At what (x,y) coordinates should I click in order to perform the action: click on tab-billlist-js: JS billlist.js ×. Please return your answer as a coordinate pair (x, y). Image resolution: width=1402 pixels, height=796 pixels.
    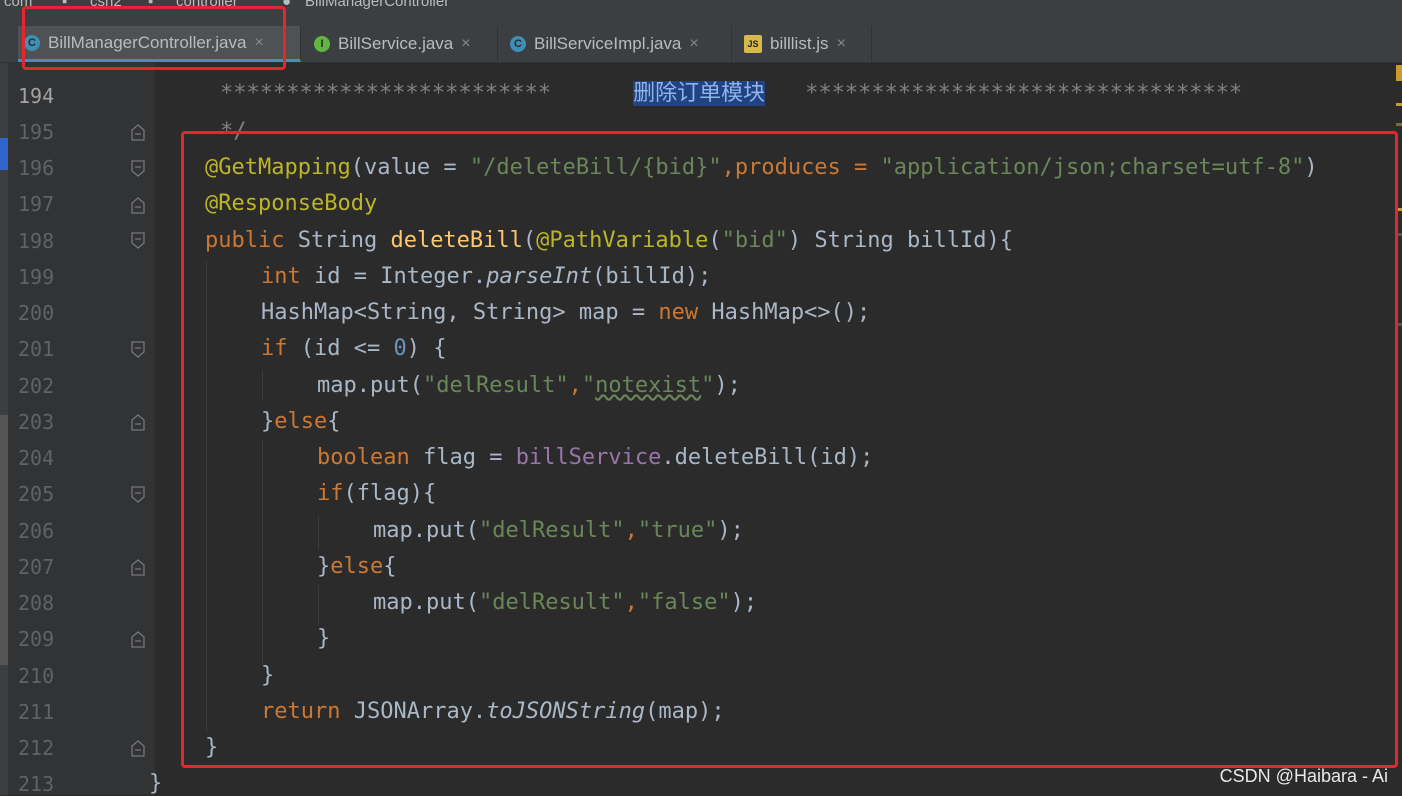
    Looking at the image, I should click on (805, 44).